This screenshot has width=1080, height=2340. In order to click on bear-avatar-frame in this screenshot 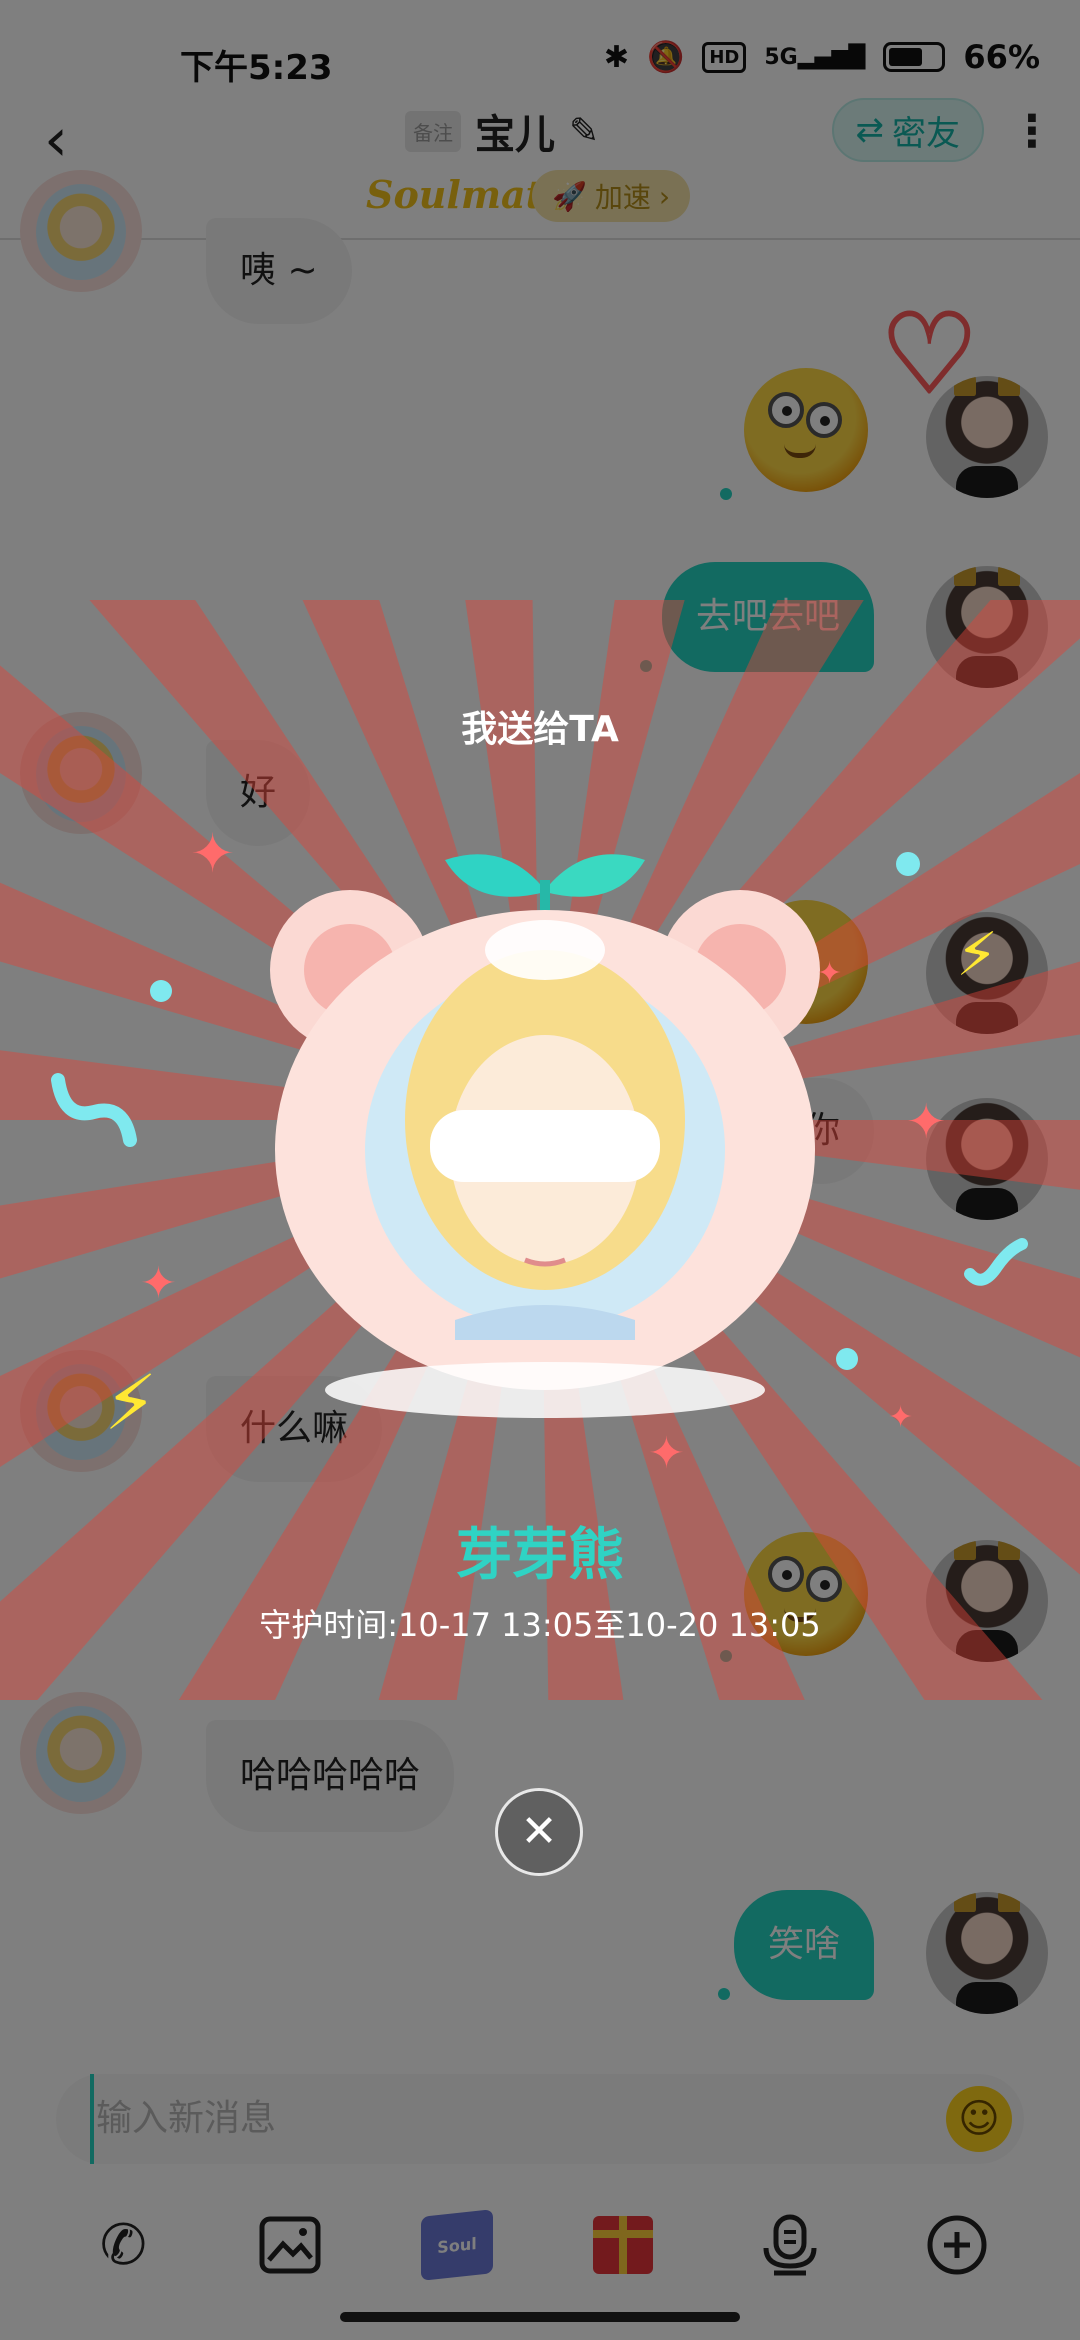, I will do `click(545, 1136)`.